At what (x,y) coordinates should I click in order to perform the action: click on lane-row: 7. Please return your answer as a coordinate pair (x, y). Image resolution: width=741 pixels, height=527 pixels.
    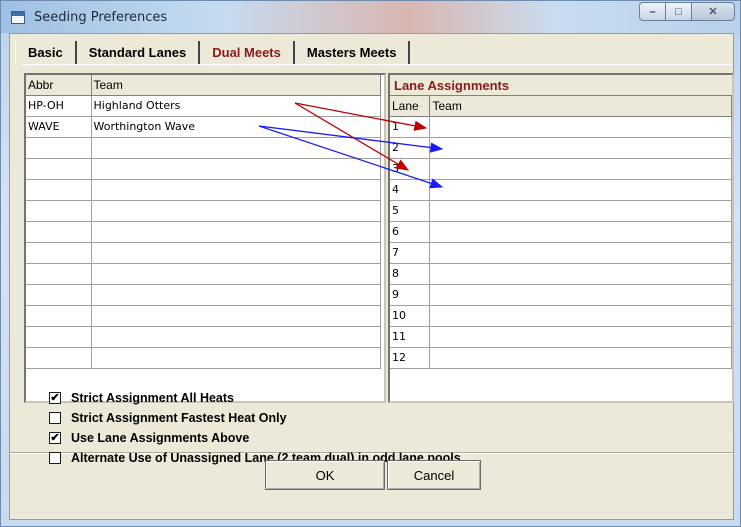
    Looking at the image, I should click on (561, 253).